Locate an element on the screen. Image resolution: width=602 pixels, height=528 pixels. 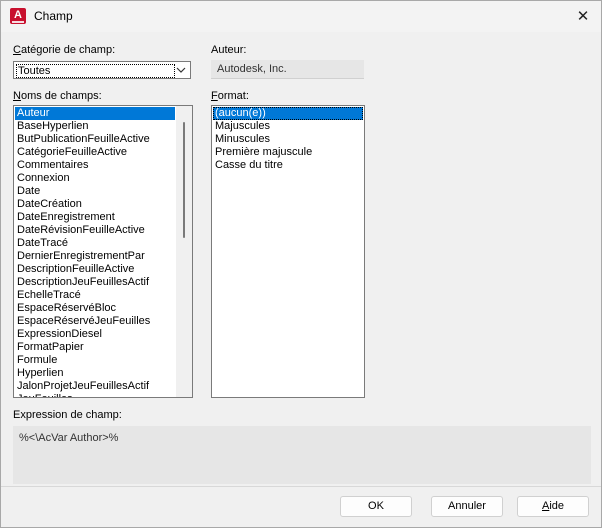
list-item: DateRévisionFeuilleActive is located at coordinates (95, 230).